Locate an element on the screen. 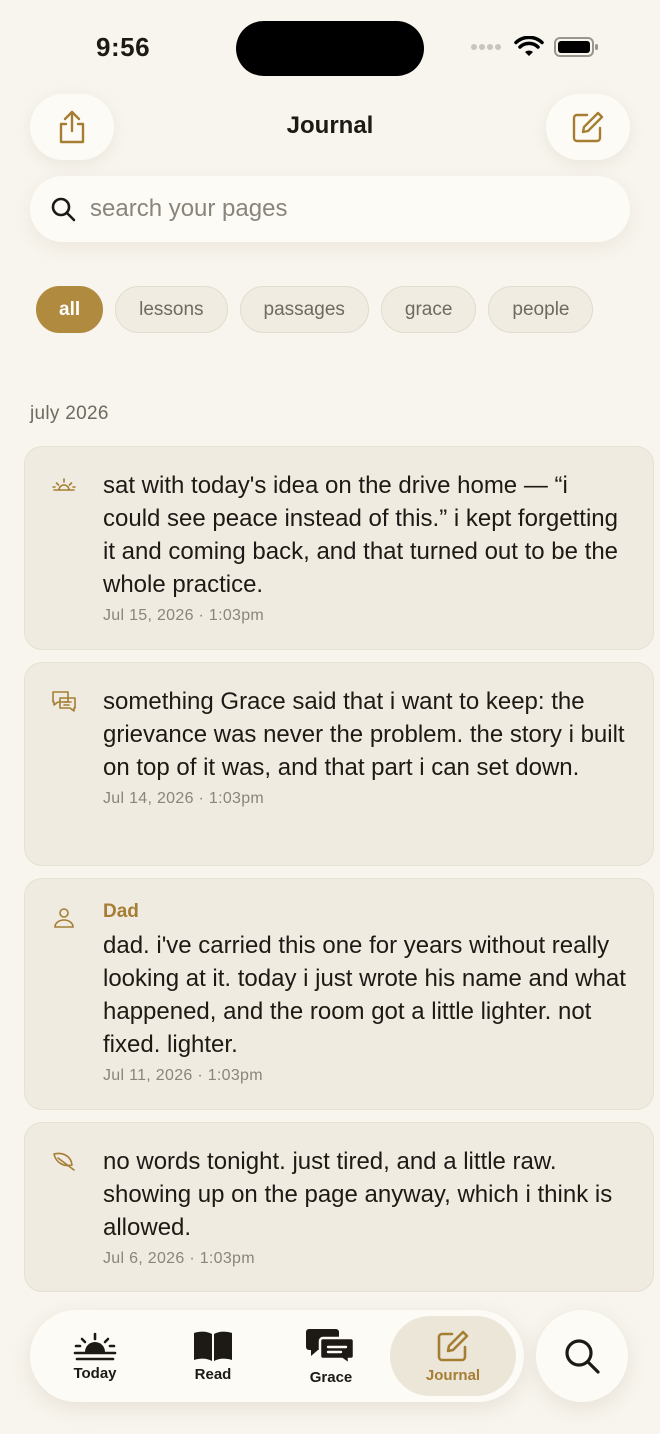 The height and width of the screenshot is (1434, 660). entry-date: Jul 15, 2026 · 1:03pm is located at coordinates (184, 615).